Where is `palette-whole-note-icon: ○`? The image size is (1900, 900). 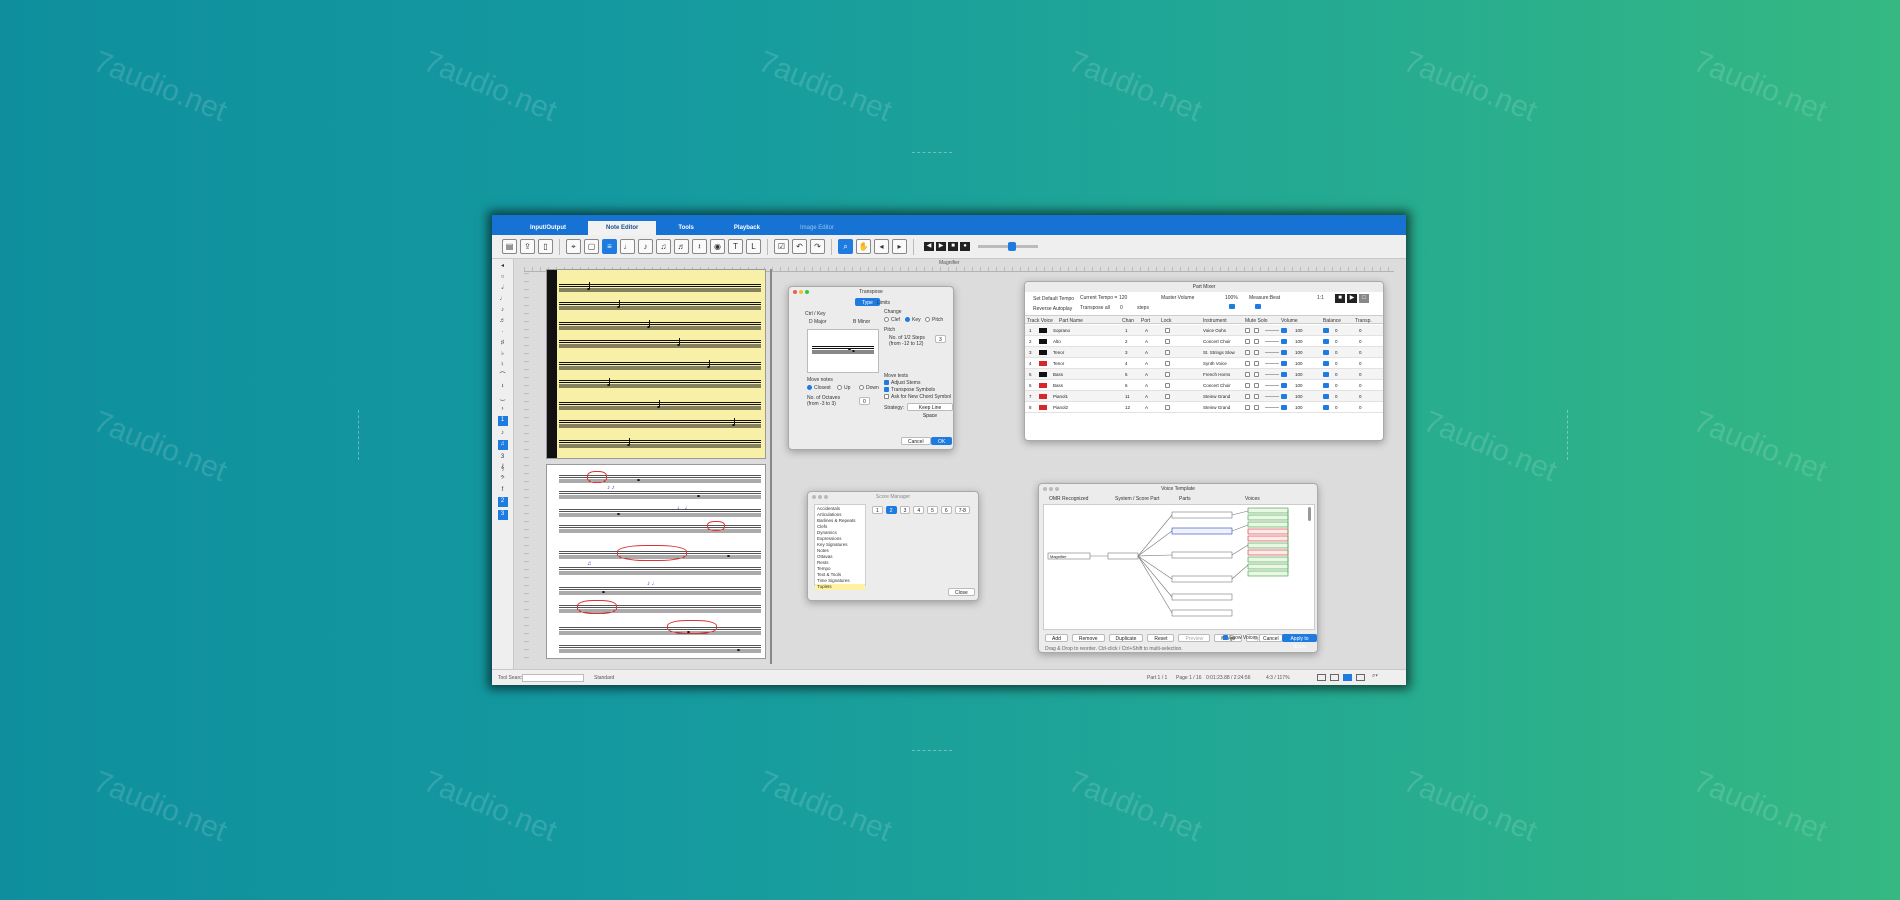
palette-whole-note-icon: ○ is located at coordinates (503, 277).